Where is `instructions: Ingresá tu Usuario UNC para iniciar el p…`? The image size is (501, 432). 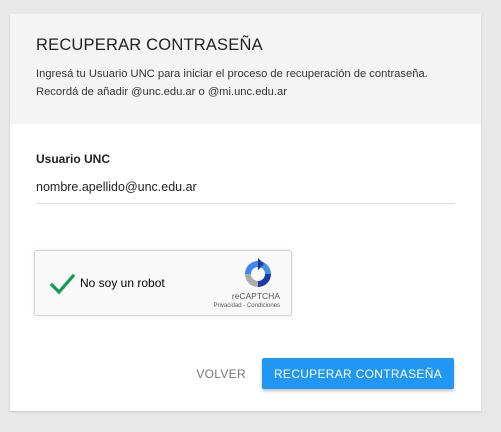
instructions: Ingresá tu Usuario UNC para iniciar el p… is located at coordinates (245, 83).